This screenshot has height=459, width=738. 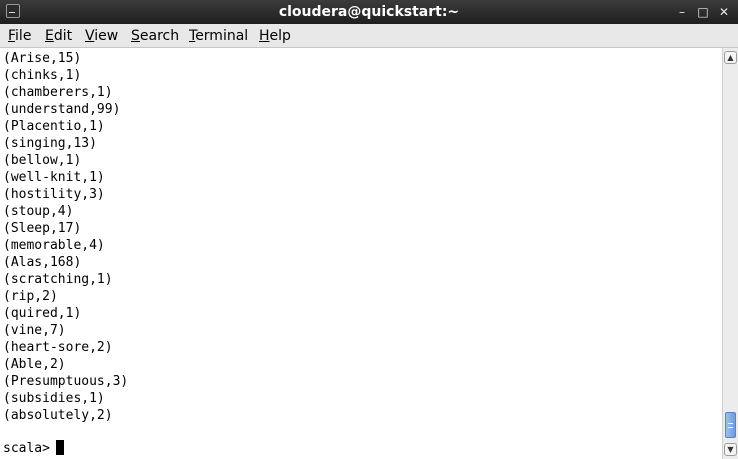 What do you see at coordinates (62, 109) in the screenshot?
I see `output-line: (understand,99)` at bounding box center [62, 109].